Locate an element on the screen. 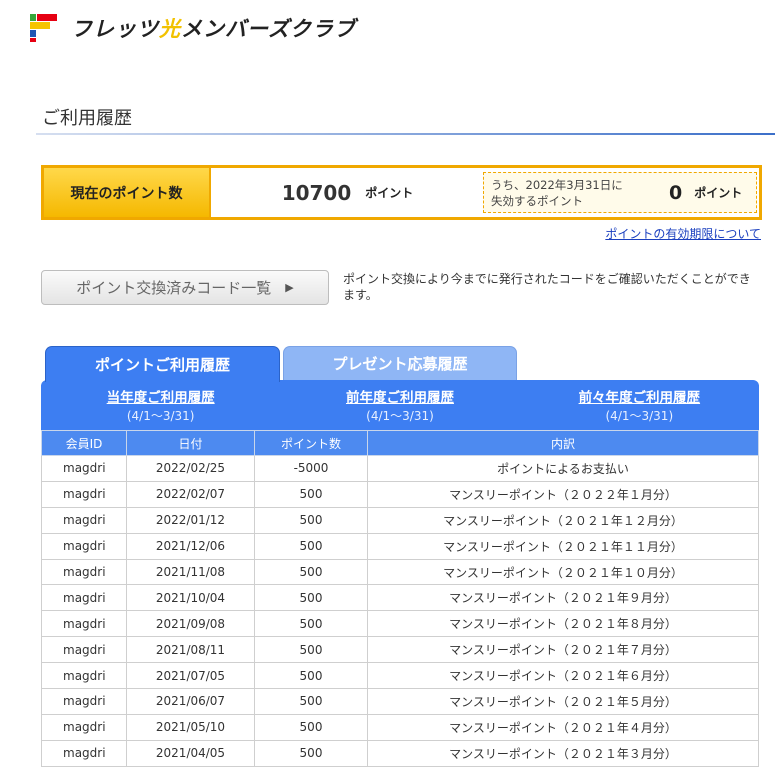  cell-date: 2021/06/07 is located at coordinates (190, 701).